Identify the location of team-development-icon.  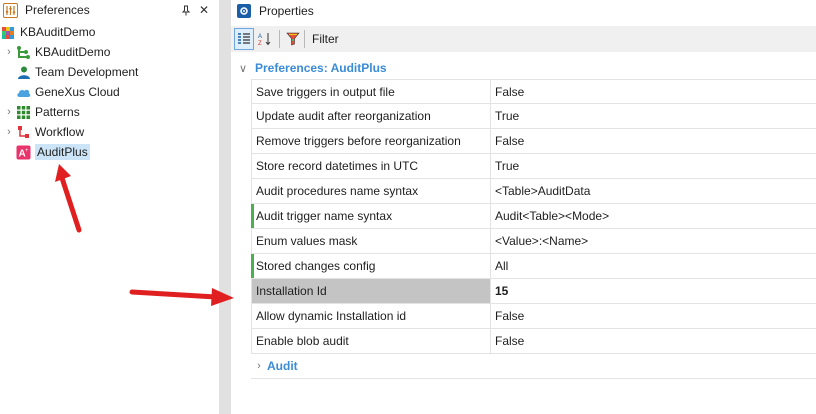
(23, 72).